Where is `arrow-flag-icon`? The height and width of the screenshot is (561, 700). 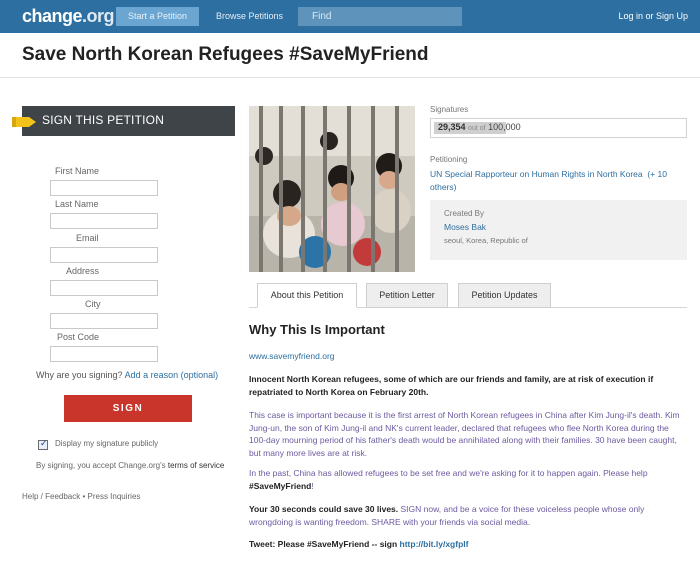 arrow-flag-icon is located at coordinates (24, 122).